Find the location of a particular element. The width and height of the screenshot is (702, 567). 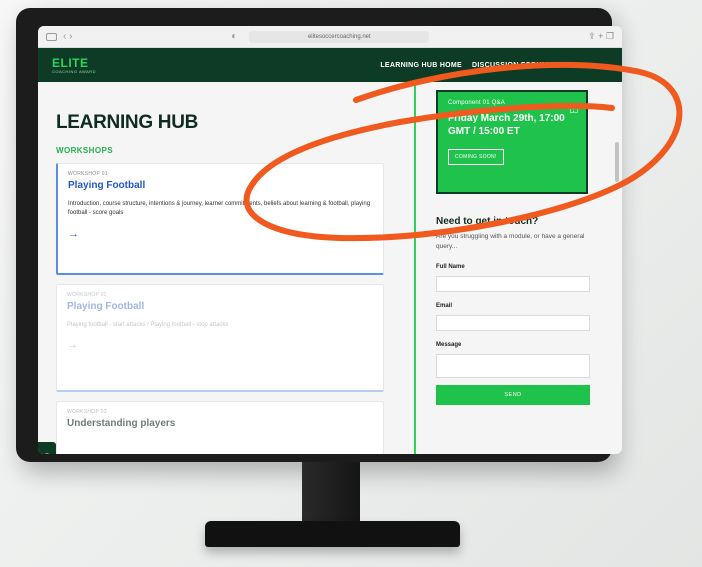

nav-learning-hub-home: LEARNING HUB HOME is located at coordinates (421, 65).